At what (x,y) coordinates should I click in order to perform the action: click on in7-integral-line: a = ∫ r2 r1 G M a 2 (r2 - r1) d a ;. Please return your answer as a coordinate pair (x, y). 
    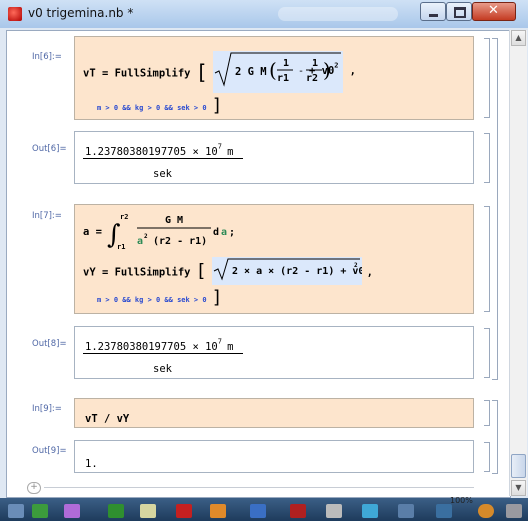
    Looking at the image, I should click on (173, 233).